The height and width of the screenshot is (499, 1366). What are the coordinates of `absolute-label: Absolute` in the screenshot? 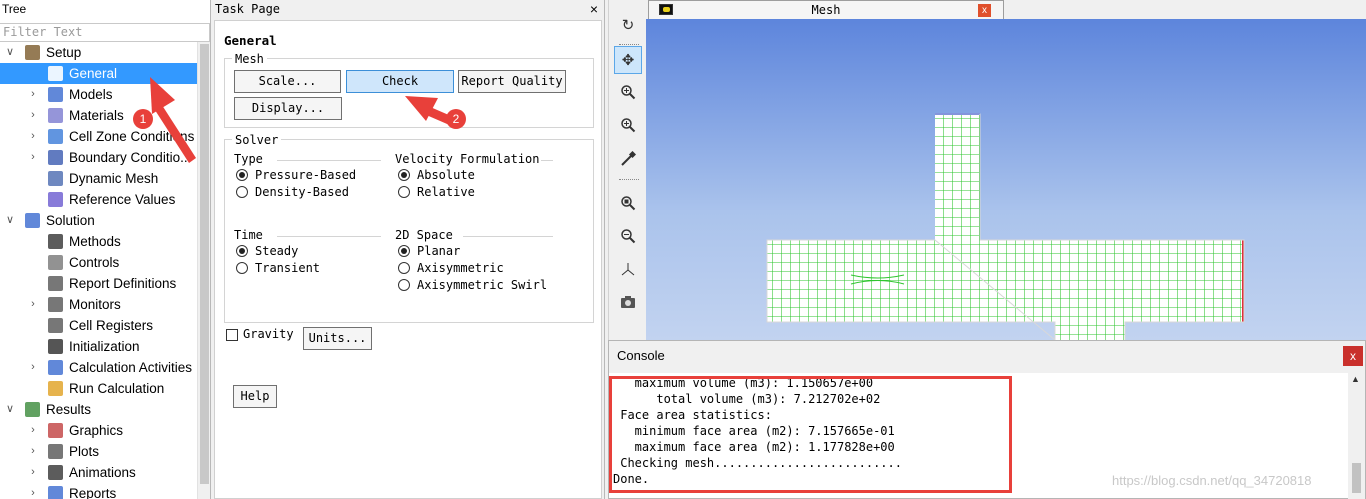 It's located at (446, 175).